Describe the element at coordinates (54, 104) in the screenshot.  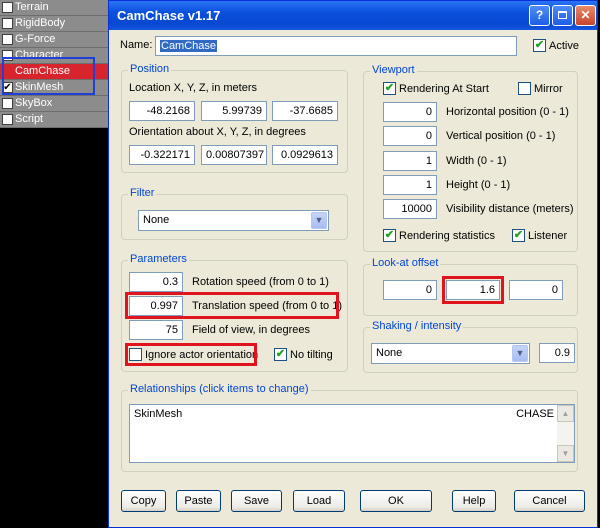
I see `list-item-skybox: SkyBox` at that location.